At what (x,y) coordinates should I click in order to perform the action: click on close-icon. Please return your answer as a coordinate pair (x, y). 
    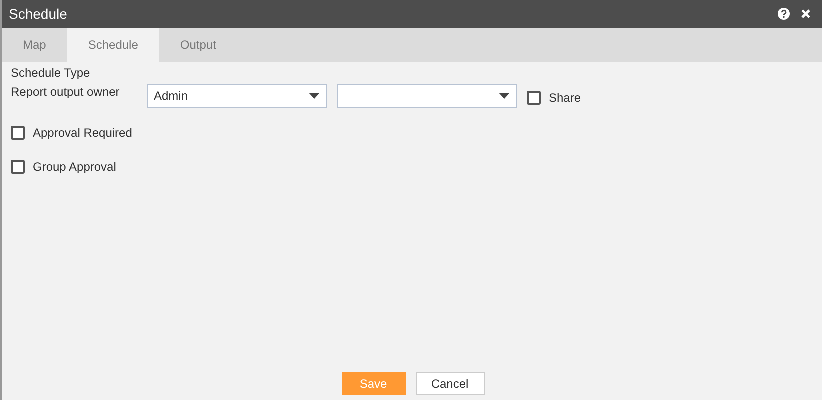
    Looking at the image, I should click on (806, 14).